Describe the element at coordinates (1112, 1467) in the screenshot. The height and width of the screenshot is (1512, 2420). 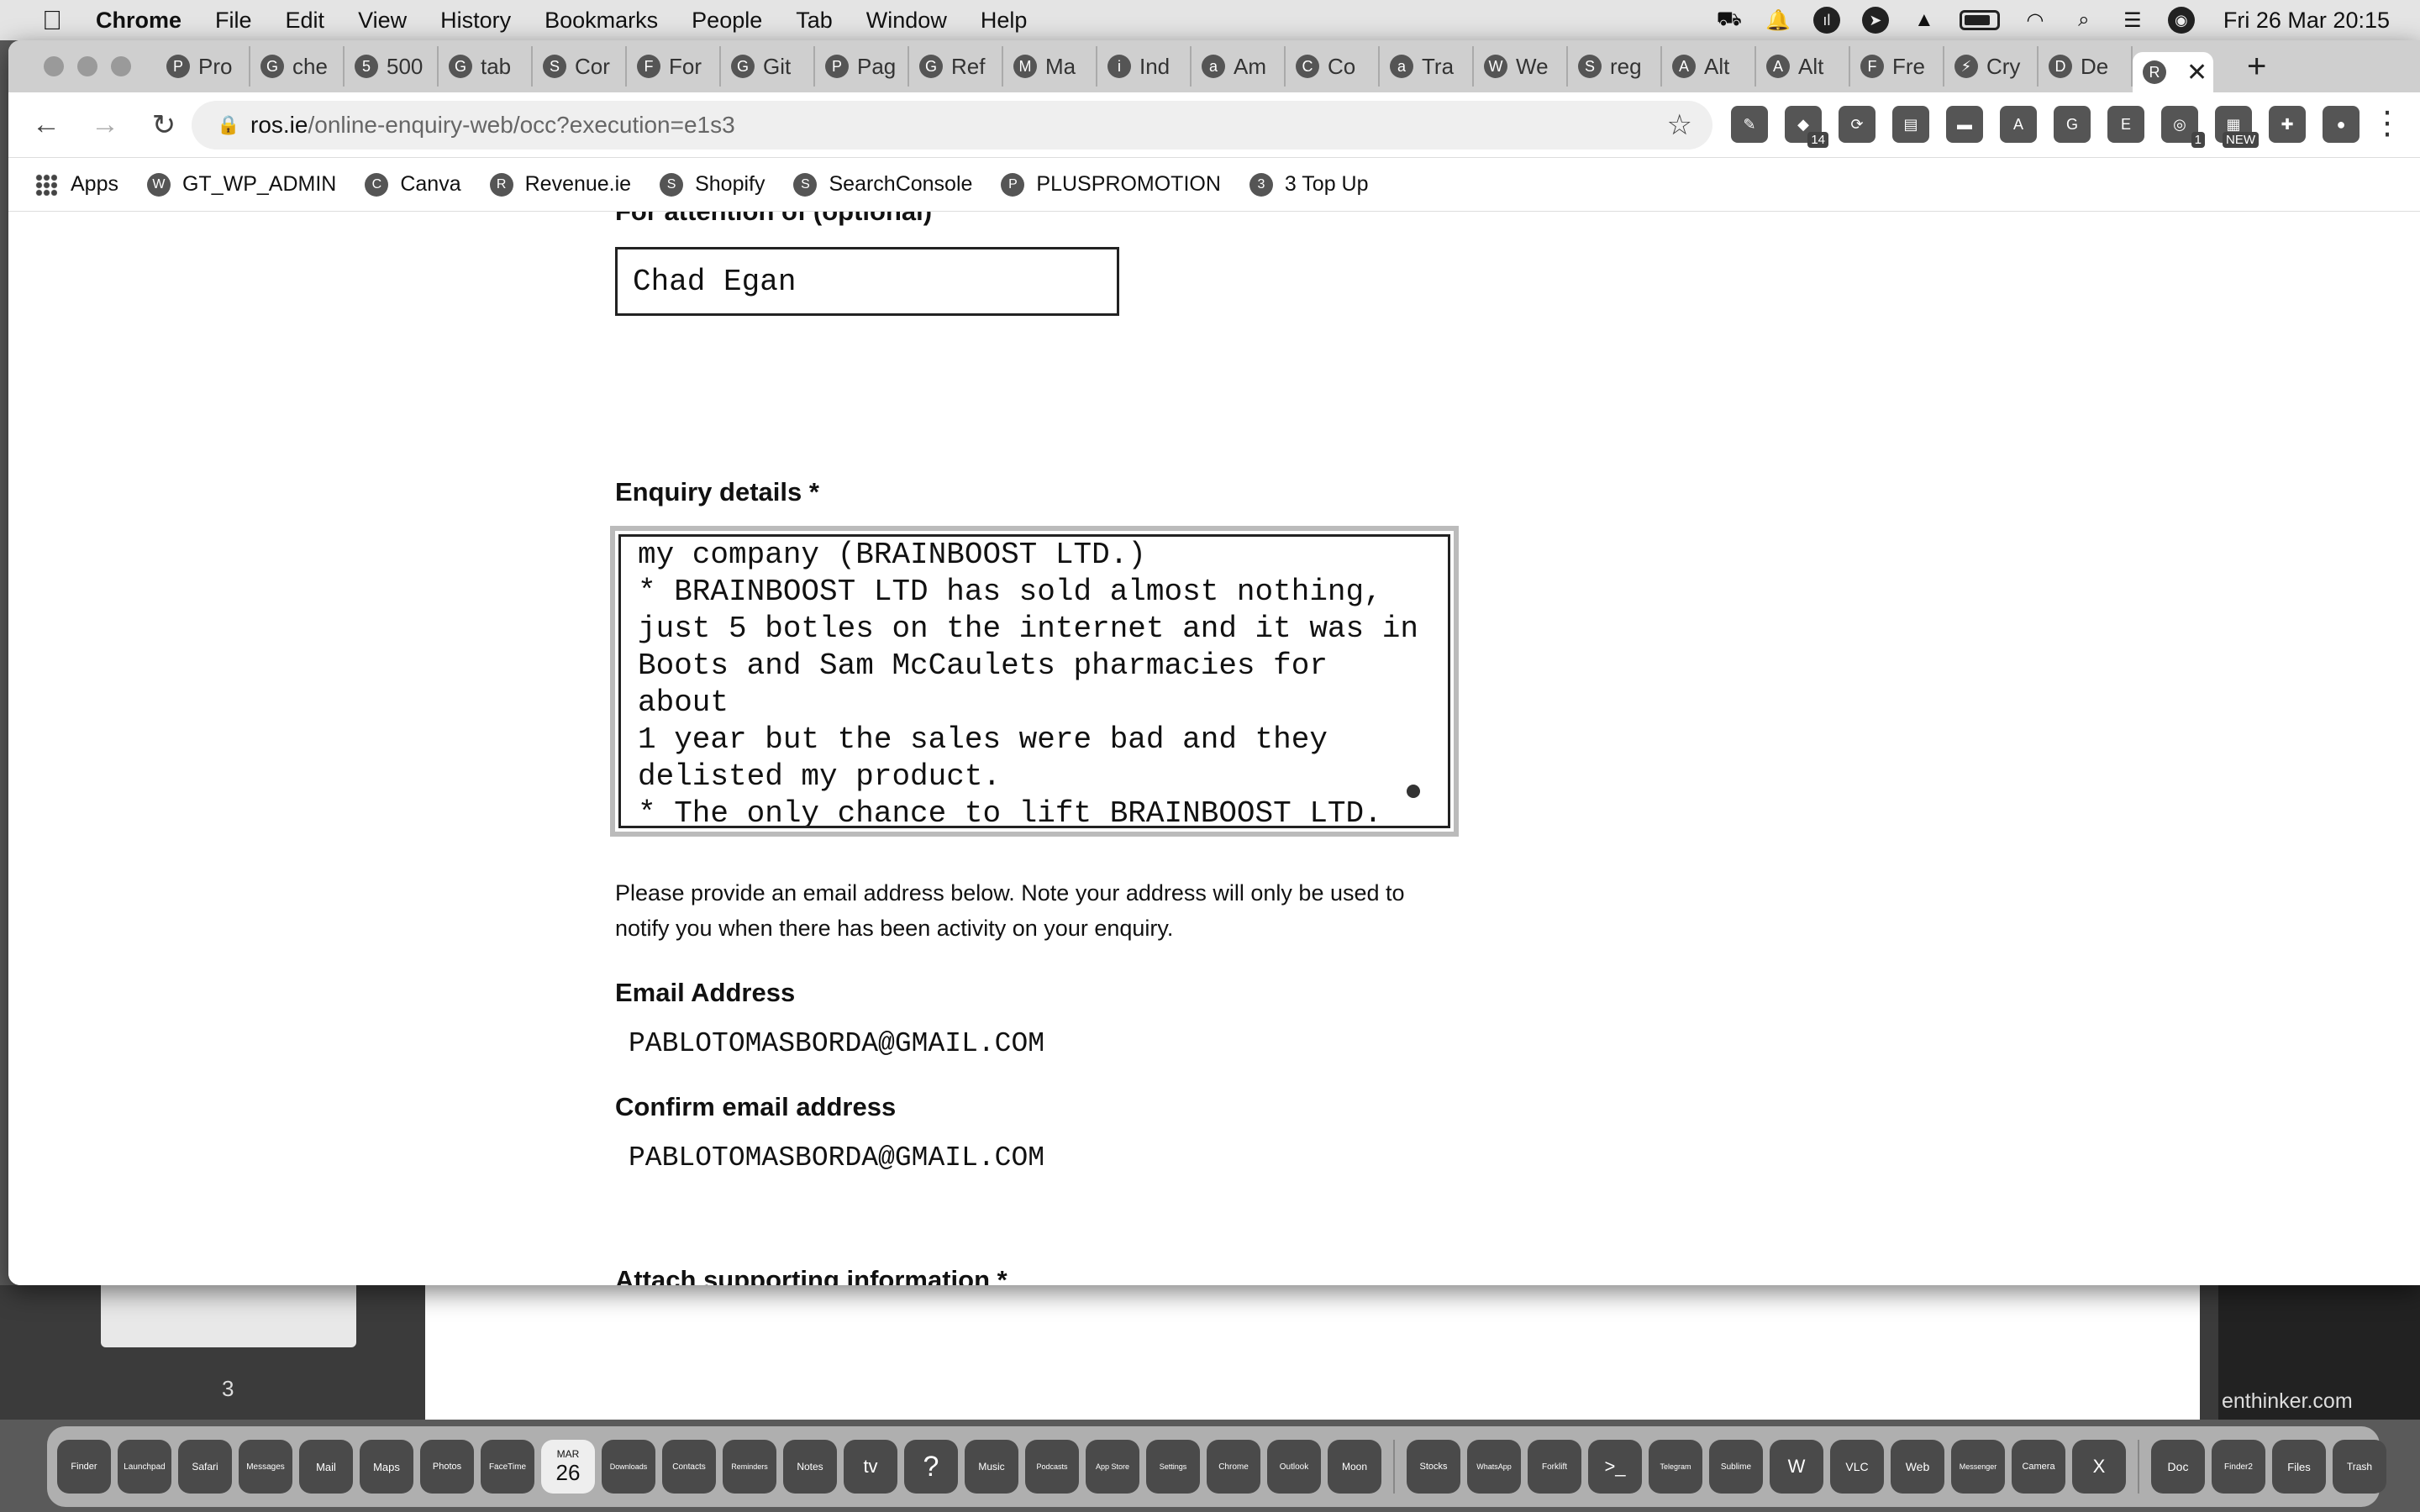
I see `app-store-icon: App Store` at that location.